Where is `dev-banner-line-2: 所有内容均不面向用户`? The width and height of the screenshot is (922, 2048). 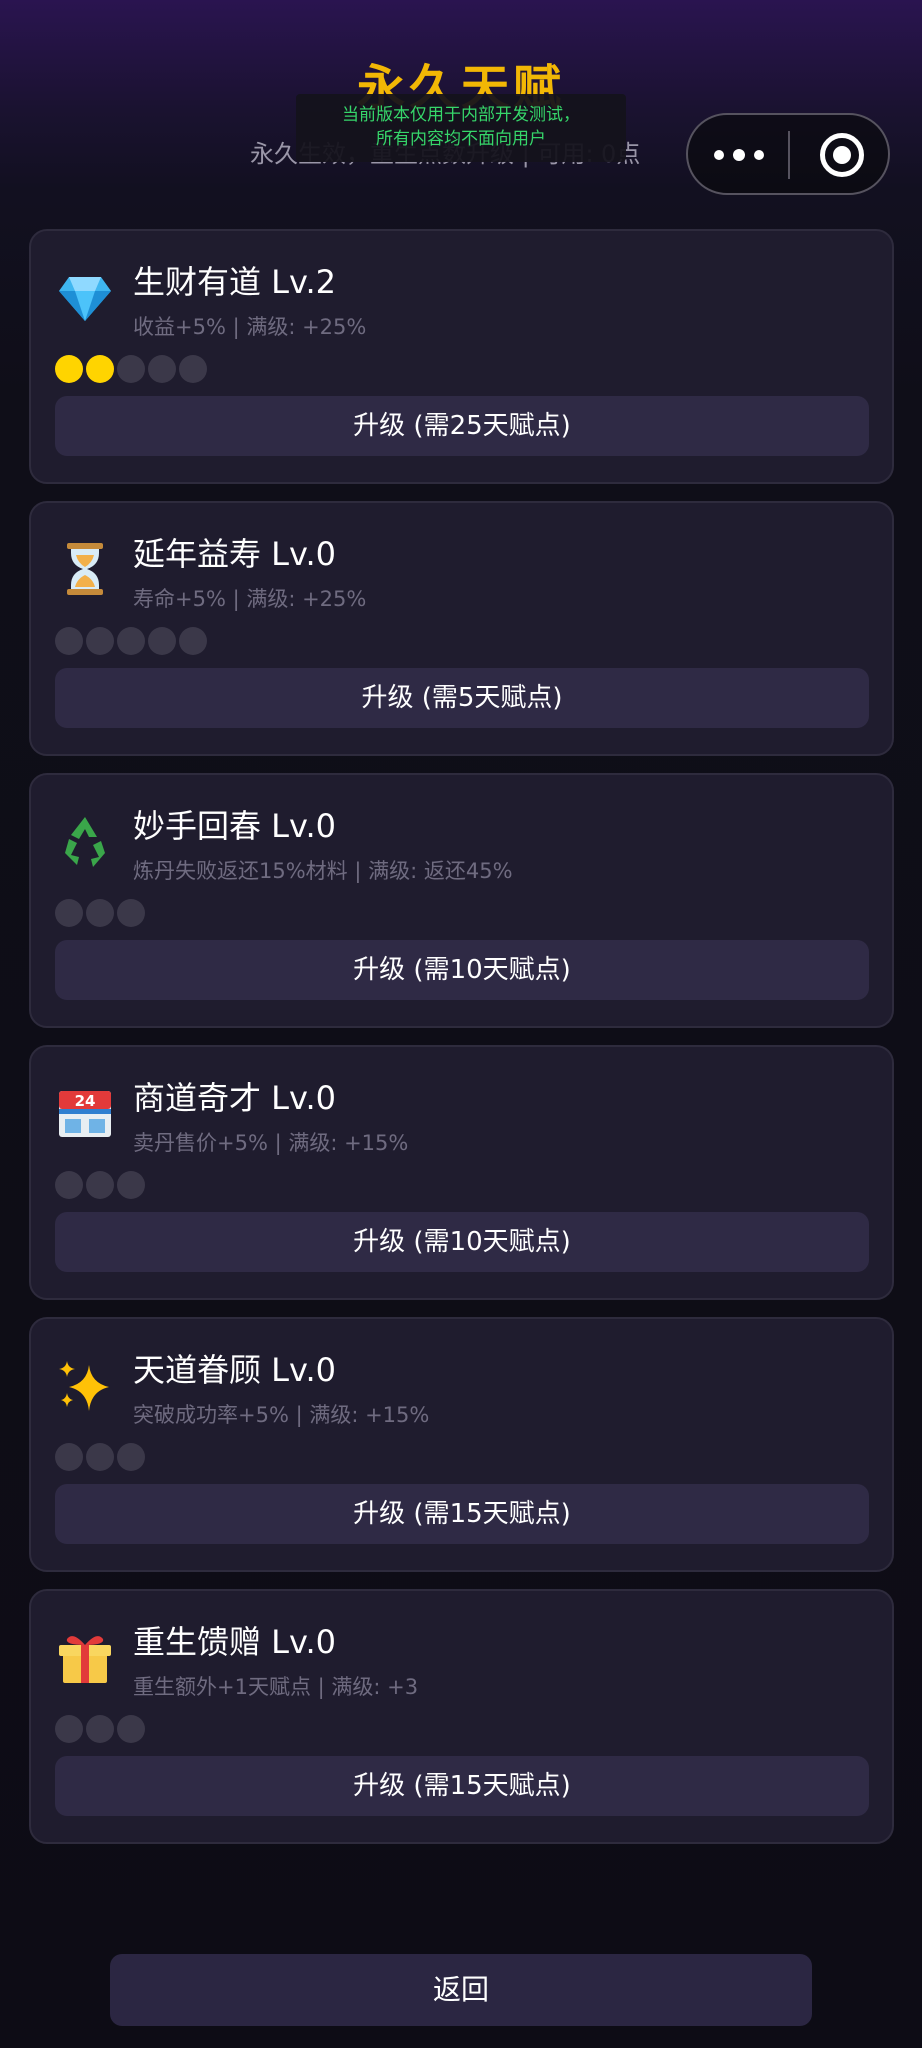 dev-banner-line-2: 所有内容均不面向用户 is located at coordinates (461, 139).